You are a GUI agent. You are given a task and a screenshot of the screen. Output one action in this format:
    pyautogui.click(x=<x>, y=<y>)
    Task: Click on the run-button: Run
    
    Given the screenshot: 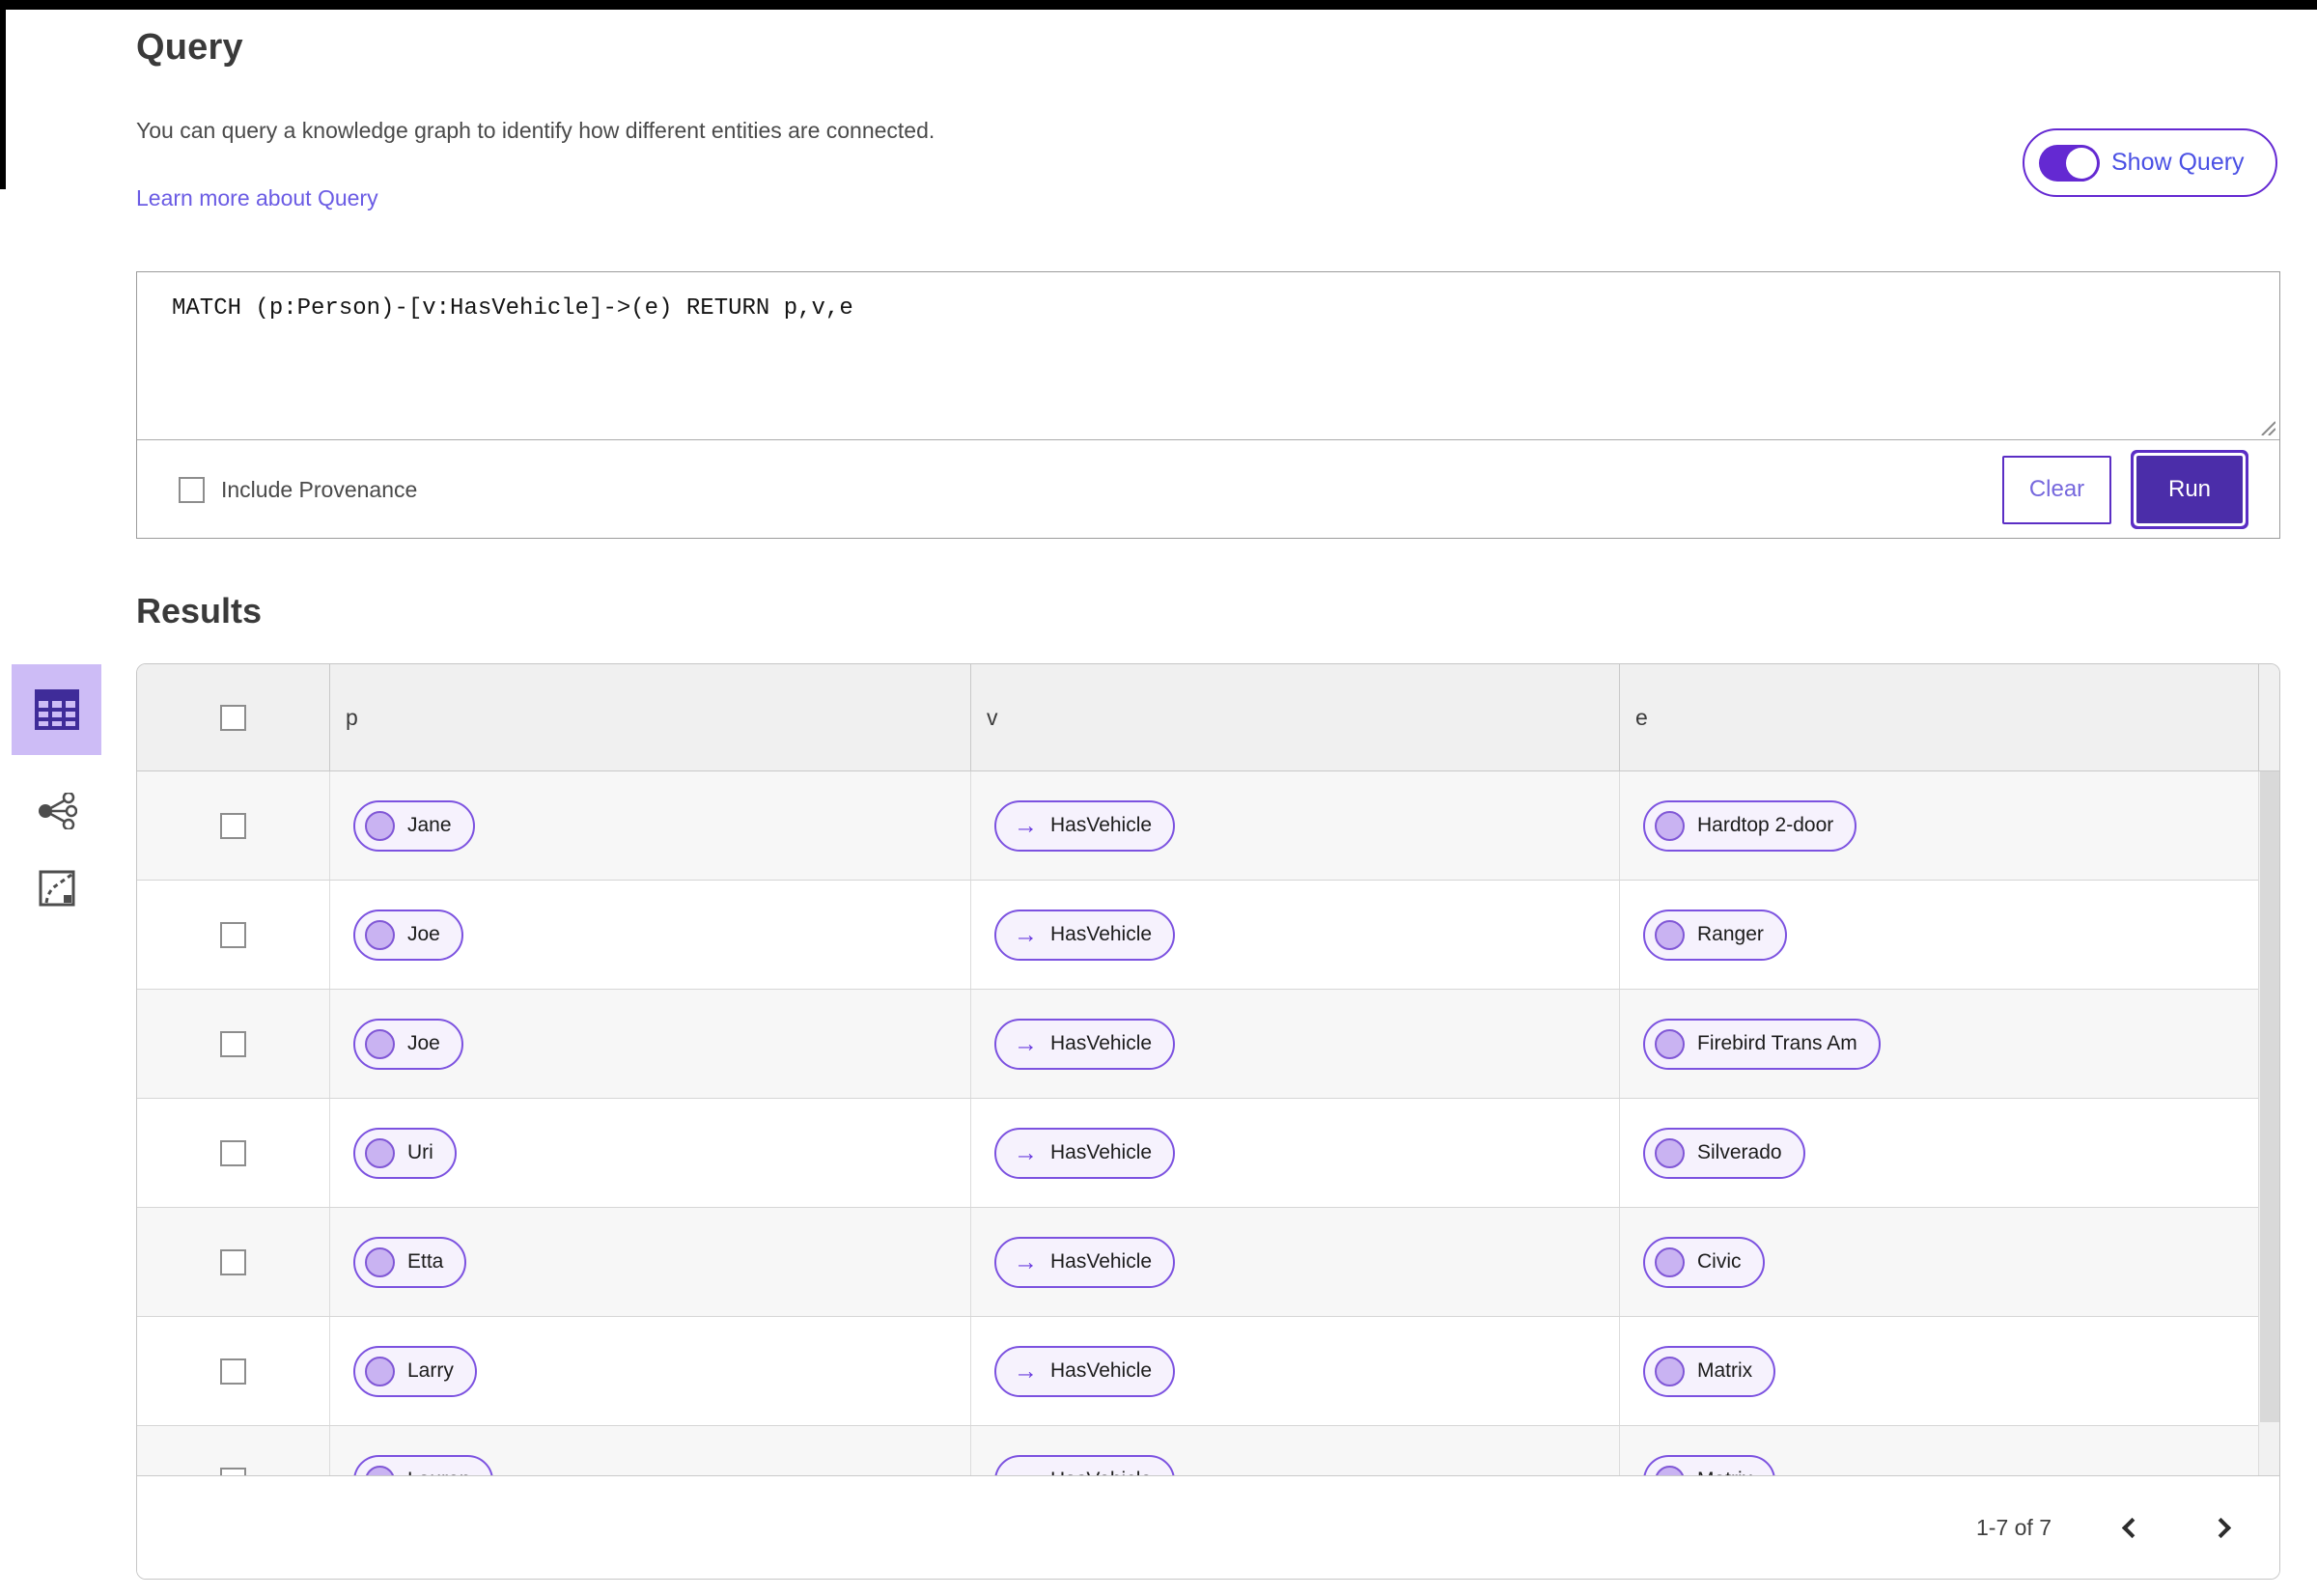 What is the action you would take?
    pyautogui.click(x=2189, y=490)
    